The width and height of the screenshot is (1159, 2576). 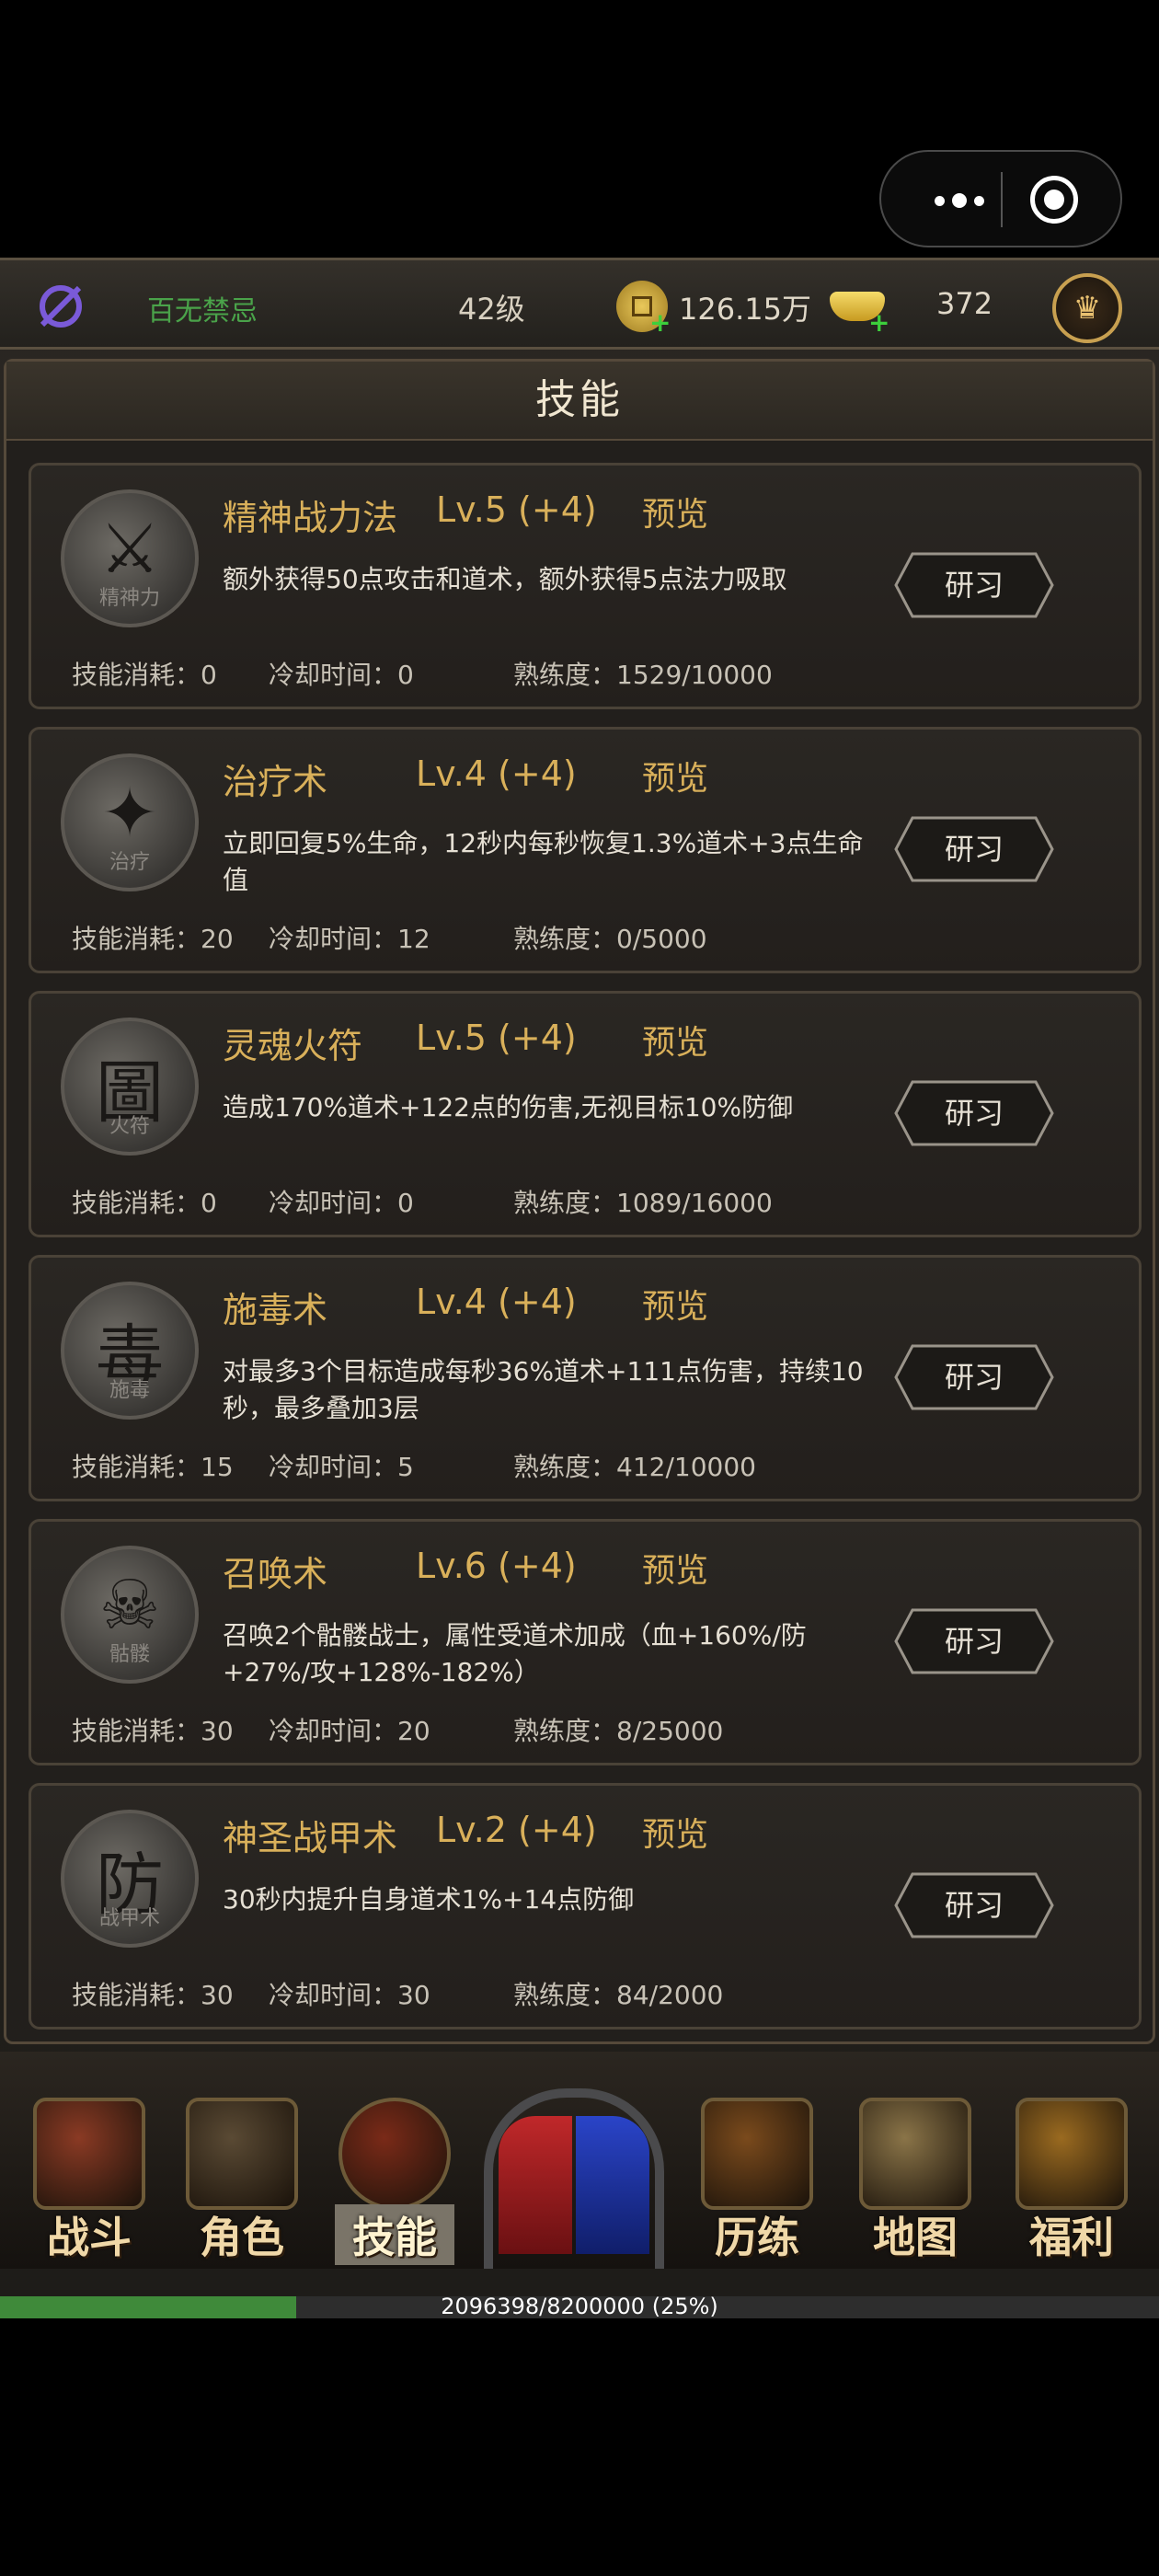 I want to click on add-gold-icon: +, so click(x=660, y=323).